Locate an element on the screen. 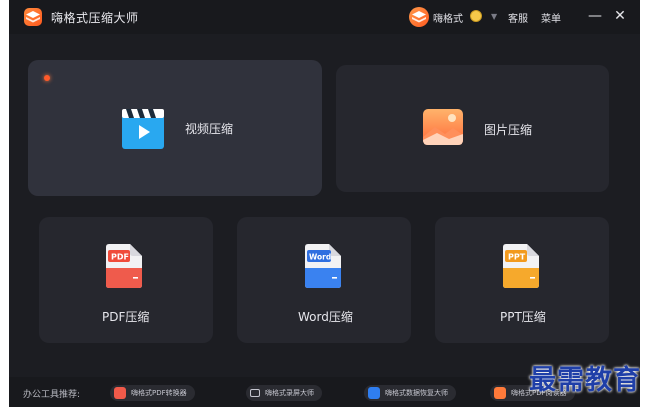 The height and width of the screenshot is (407, 654). recommend-label: 办公工具推荐: is located at coordinates (52, 395).